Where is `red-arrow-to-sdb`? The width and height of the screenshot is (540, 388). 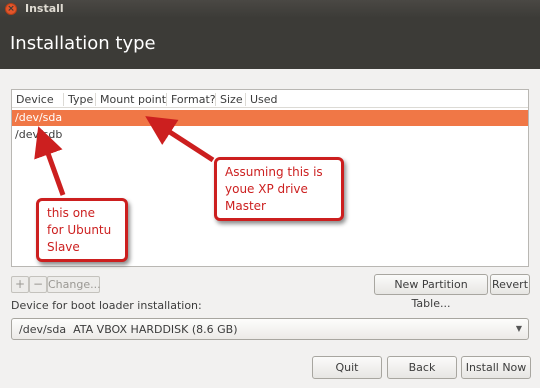
red-arrow-to-sdb is located at coordinates (50, 161).